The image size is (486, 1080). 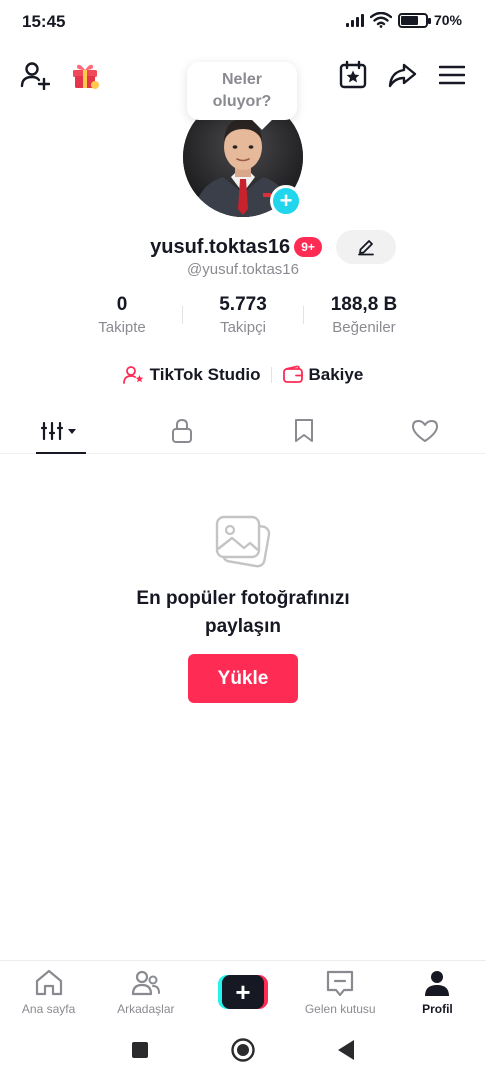 What do you see at coordinates (353, 75) in the screenshot?
I see `calendar-star-icon` at bounding box center [353, 75].